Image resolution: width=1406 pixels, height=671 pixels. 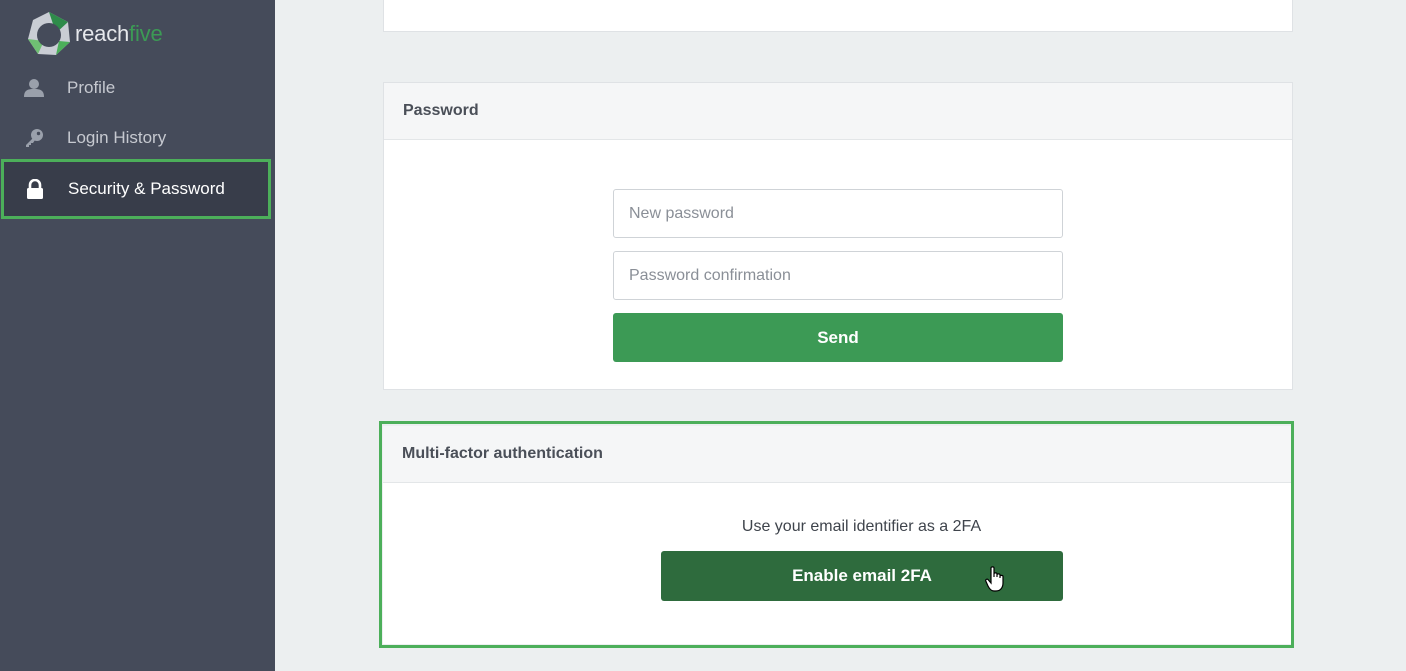 What do you see at coordinates (838, 454) in the screenshot?
I see `mfa-card-title: Multi-factor authentication` at bounding box center [838, 454].